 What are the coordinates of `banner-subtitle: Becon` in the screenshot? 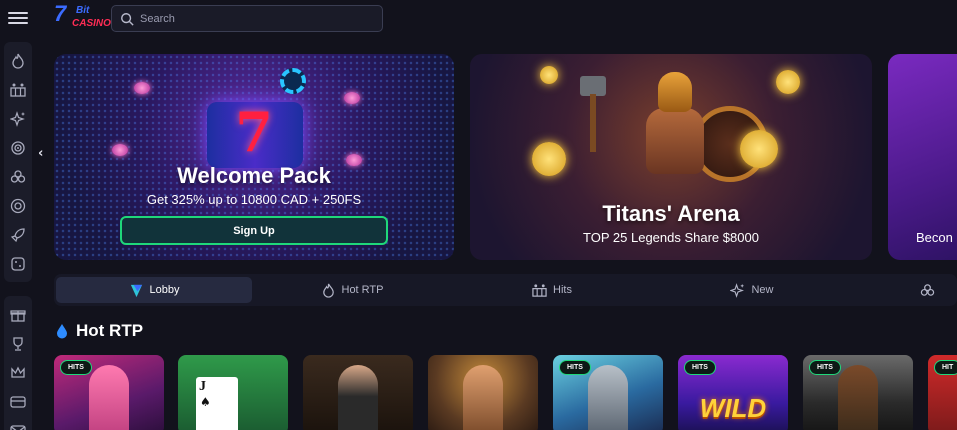 It's located at (934, 237).